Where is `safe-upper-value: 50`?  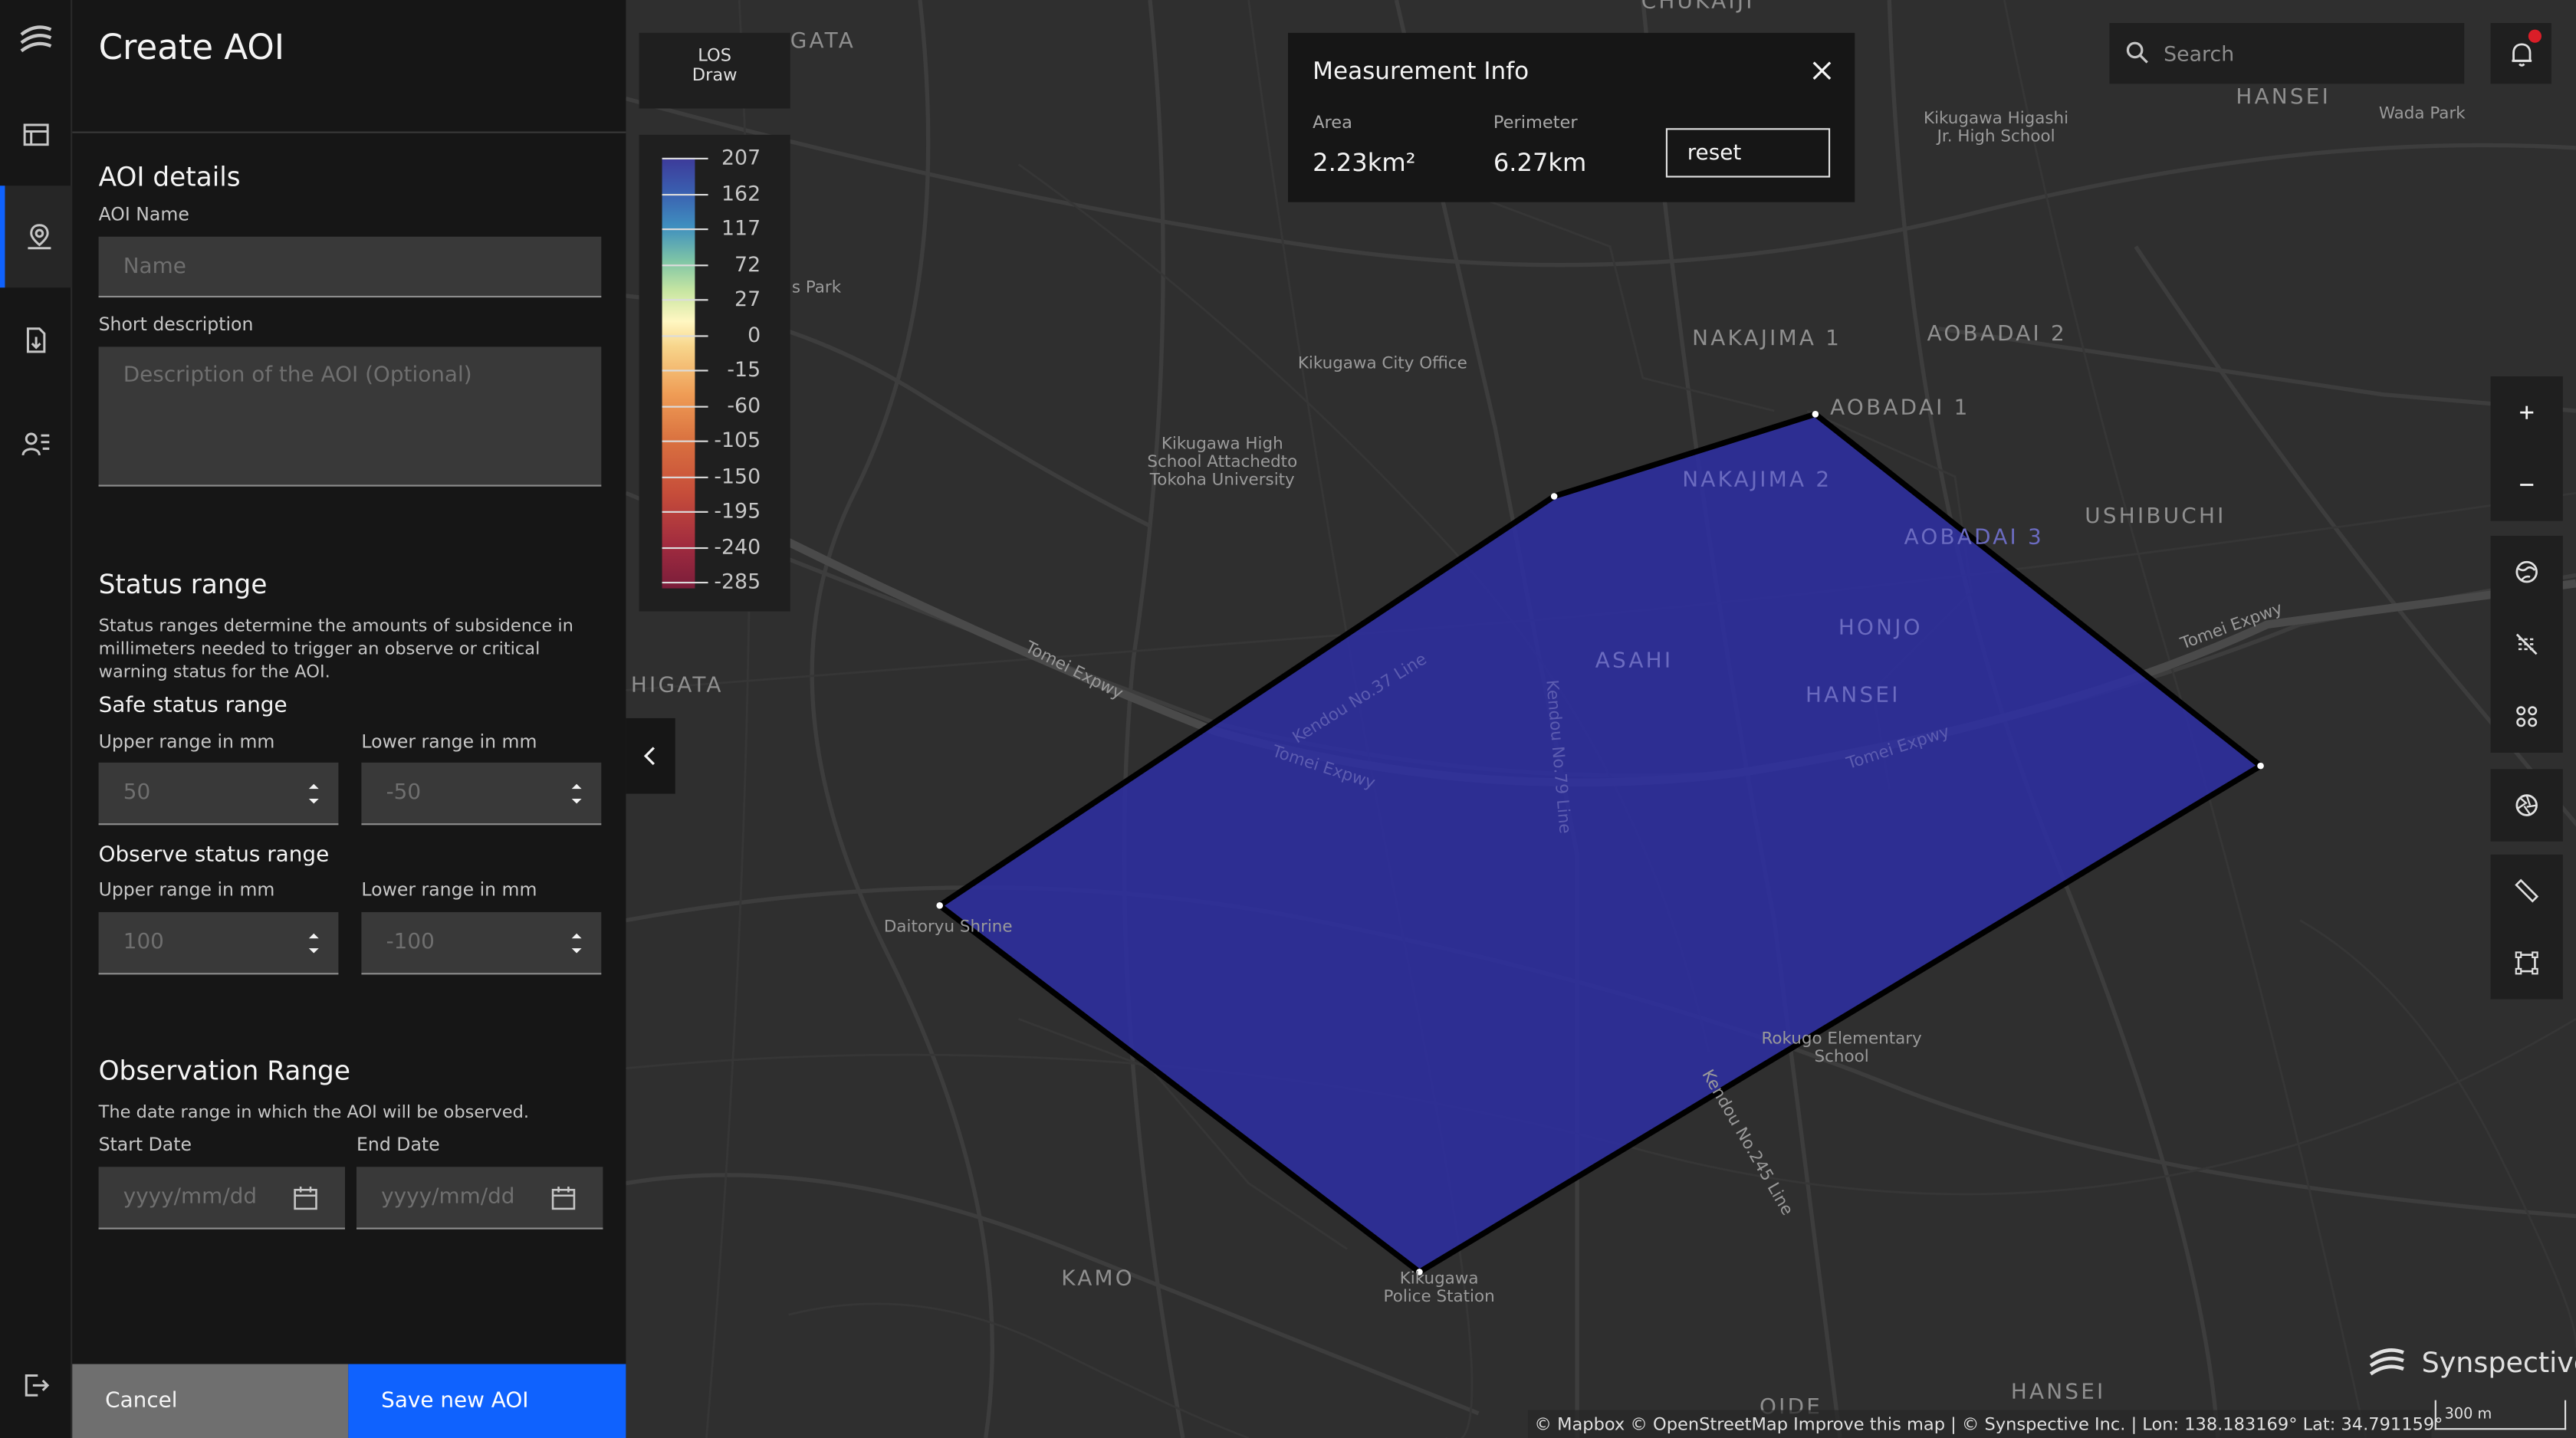
safe-upper-value: 50 is located at coordinates (137, 793).